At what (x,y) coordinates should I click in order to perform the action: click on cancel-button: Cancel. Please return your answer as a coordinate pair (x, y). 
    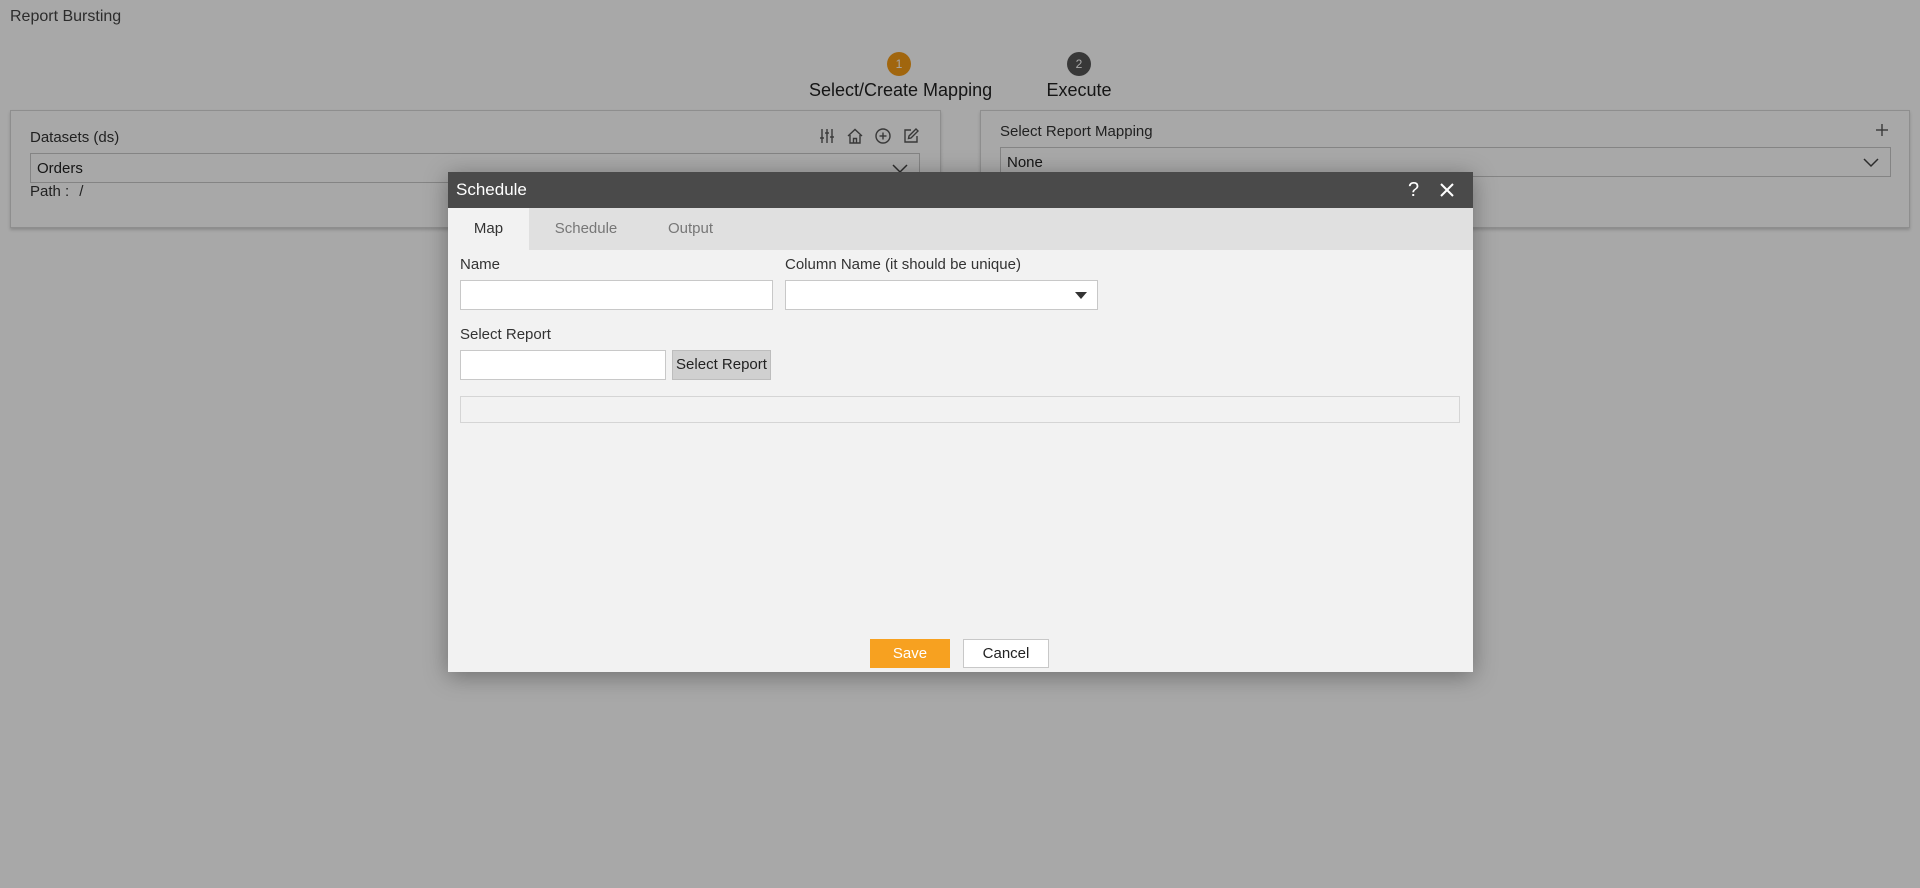
    Looking at the image, I should click on (1006, 653).